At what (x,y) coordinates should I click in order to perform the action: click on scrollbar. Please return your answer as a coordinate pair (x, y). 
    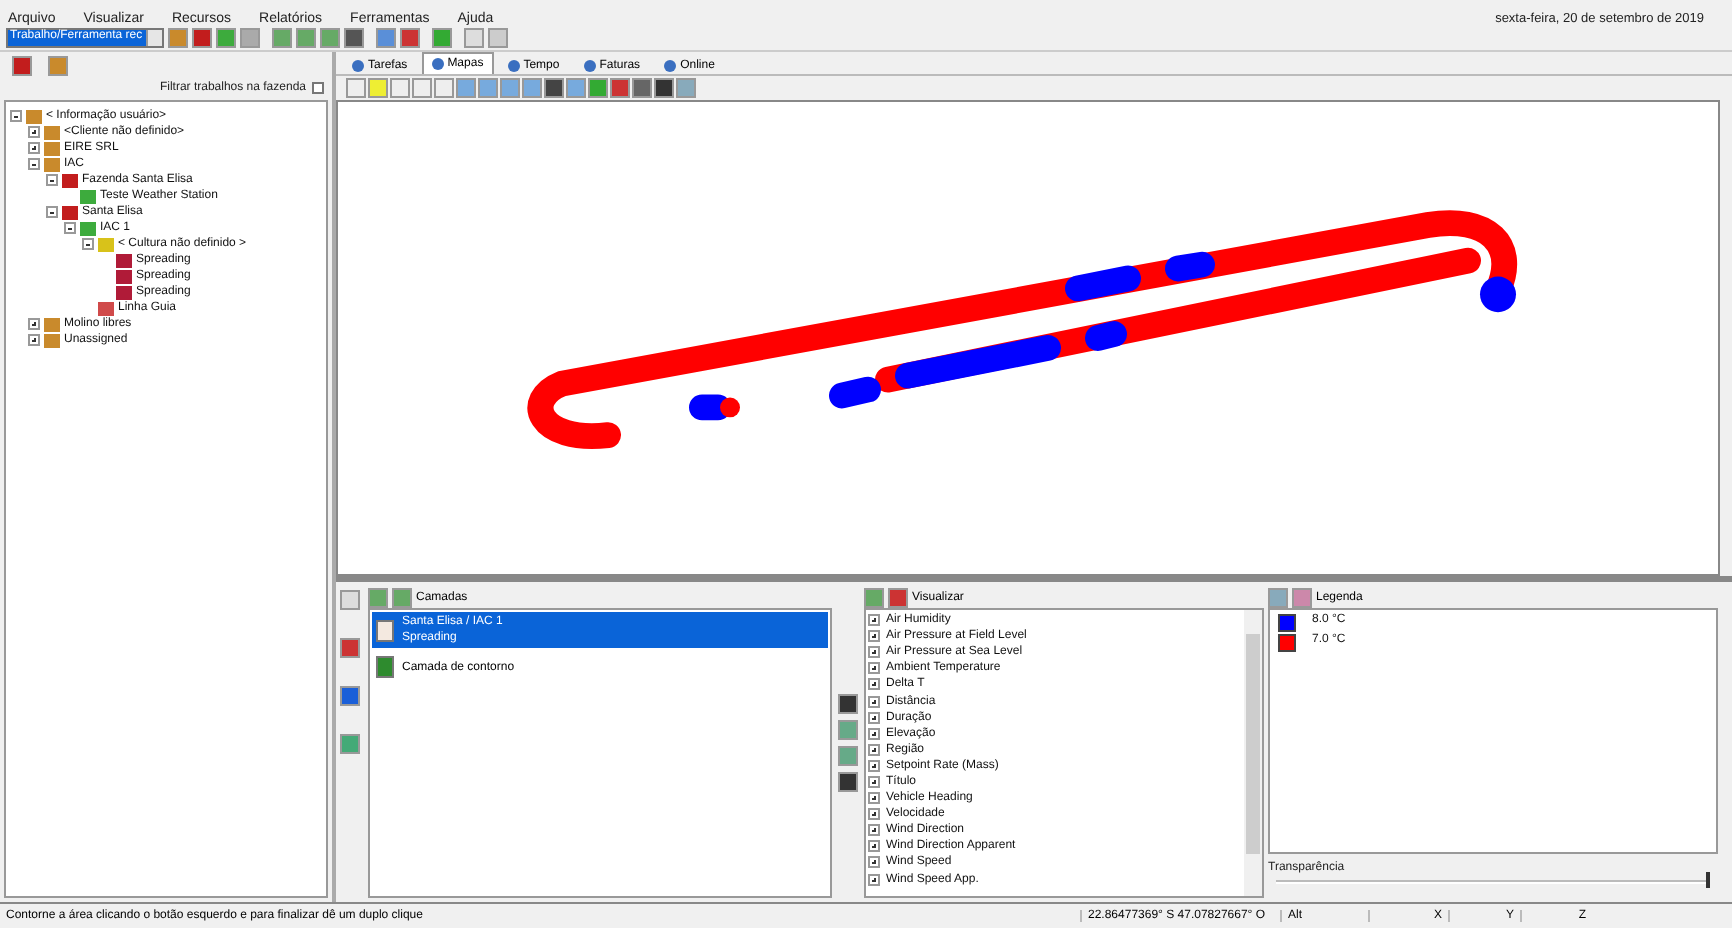
    Looking at the image, I should click on (1253, 753).